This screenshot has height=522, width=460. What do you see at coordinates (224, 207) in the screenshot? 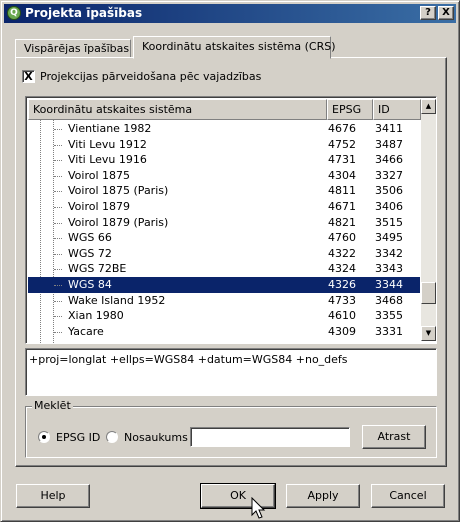
I see `crs-row: Voirol 1879 4671 3406` at bounding box center [224, 207].